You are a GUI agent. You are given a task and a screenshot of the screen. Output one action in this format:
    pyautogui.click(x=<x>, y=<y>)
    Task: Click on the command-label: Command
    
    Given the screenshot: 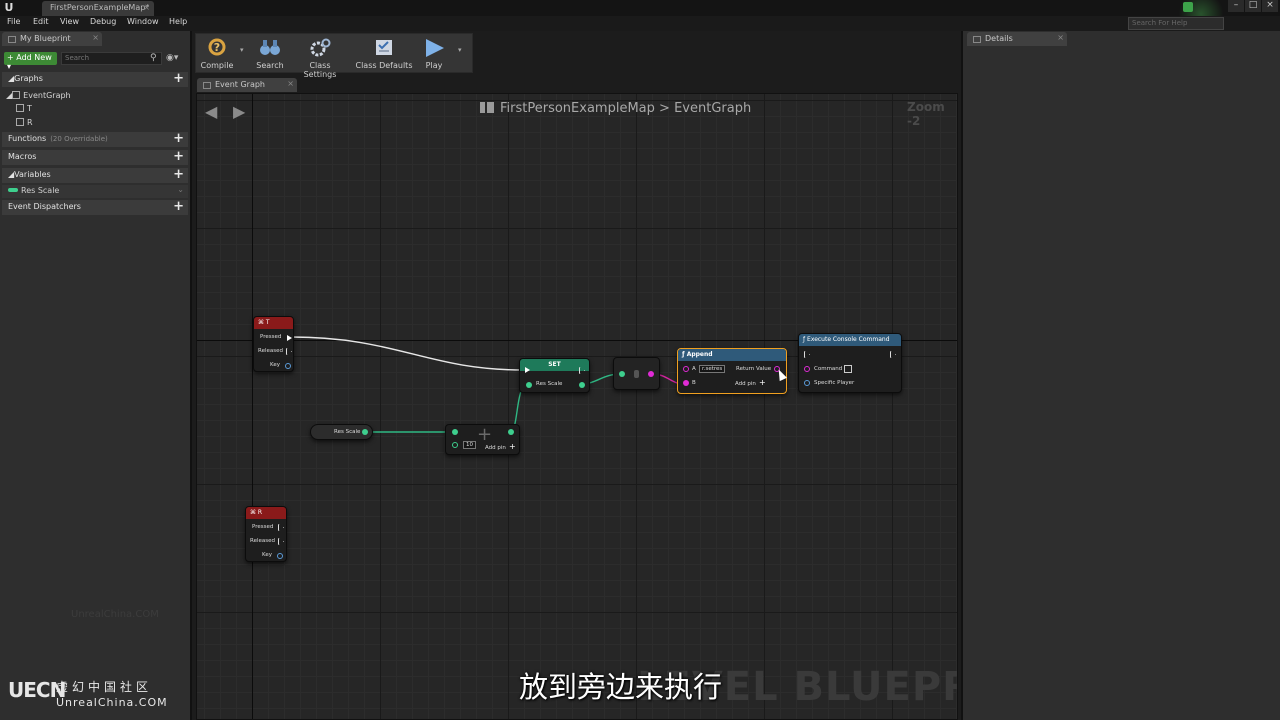 What is the action you would take?
    pyautogui.click(x=828, y=369)
    